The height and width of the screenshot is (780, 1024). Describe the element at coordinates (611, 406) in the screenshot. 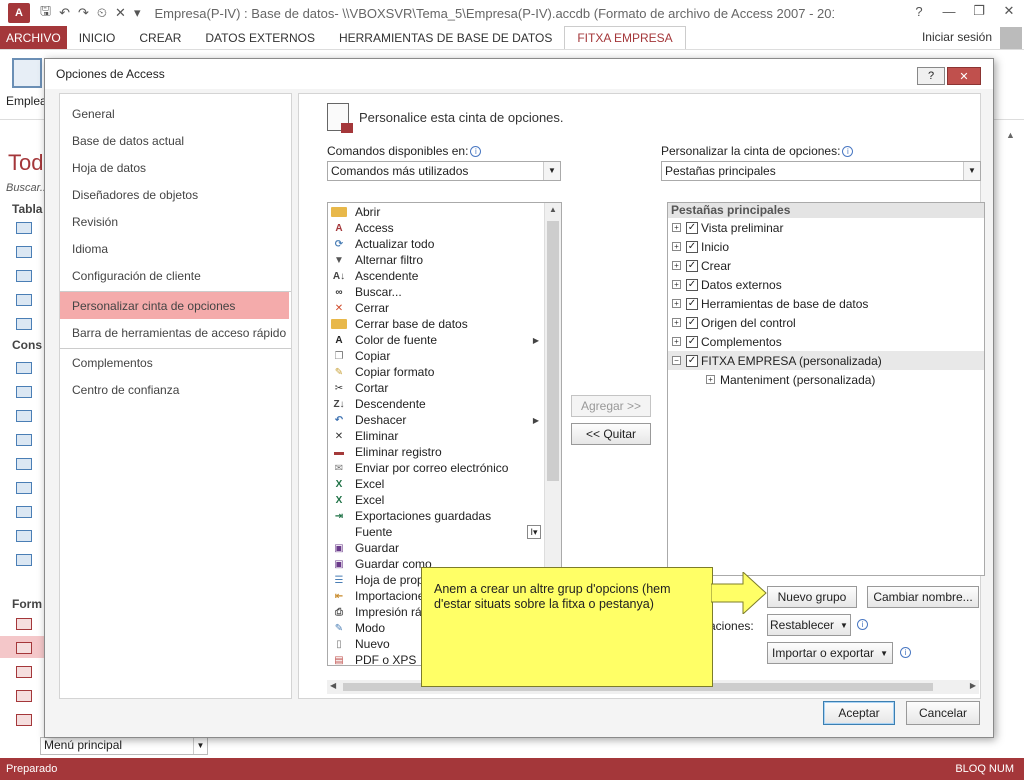

I see `add-button: Agregar >>` at that location.